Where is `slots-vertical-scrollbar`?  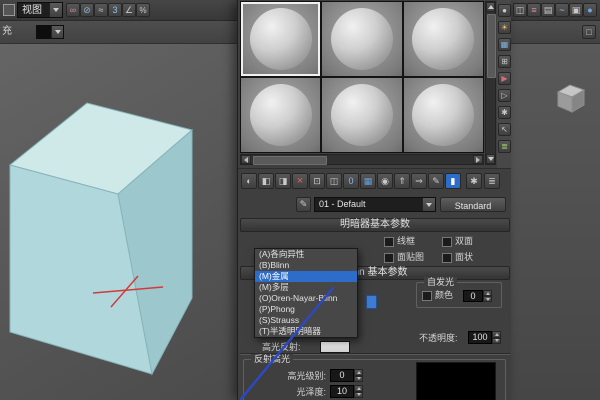
slots-vertical-scrollbar is located at coordinates (490, 83).